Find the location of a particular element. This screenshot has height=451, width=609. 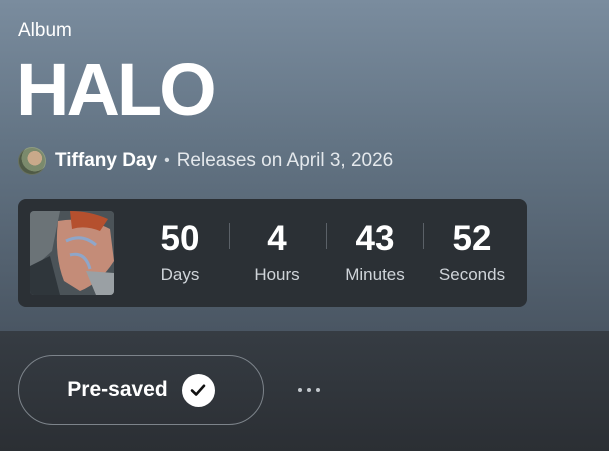

album-title: HALO is located at coordinates (116, 89).